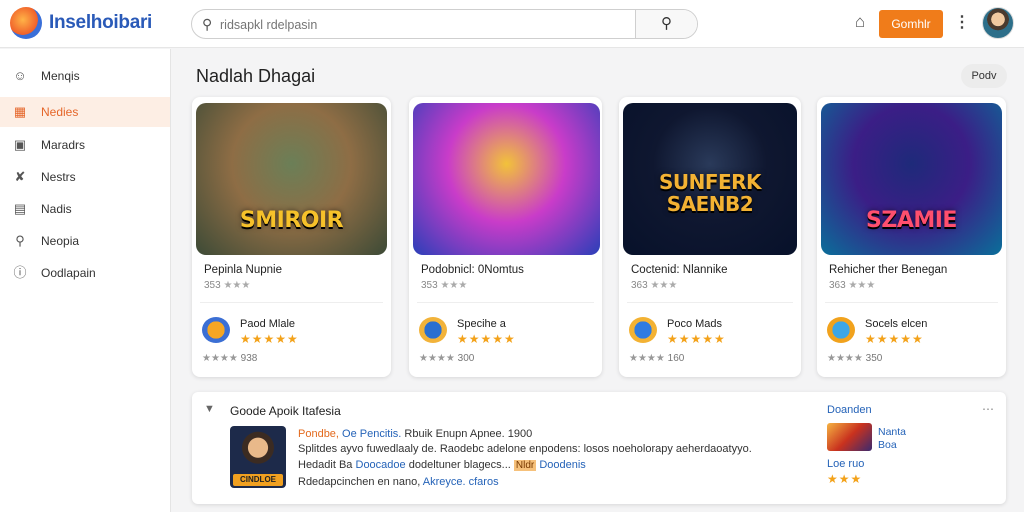  I want to click on sidebar-item-6: ⚲ Neopia, so click(85, 241).